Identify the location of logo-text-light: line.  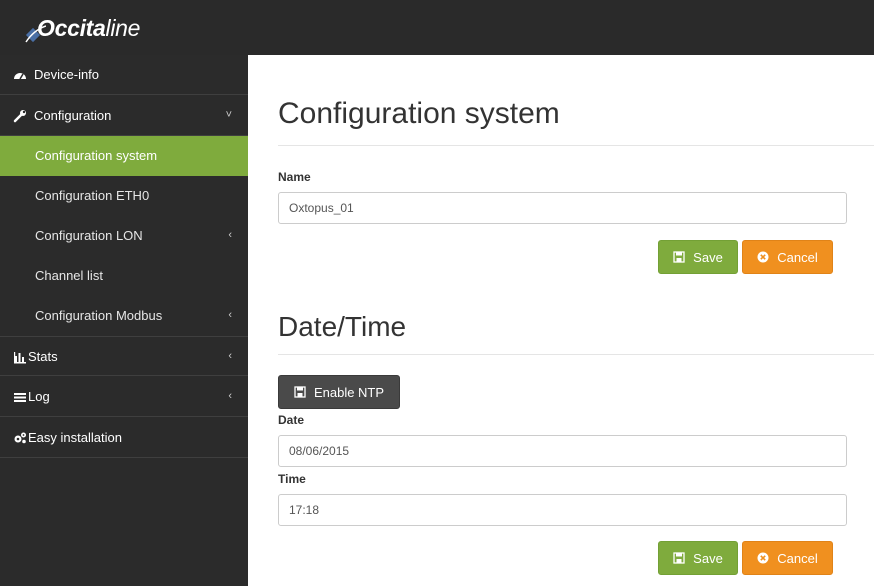
(123, 28).